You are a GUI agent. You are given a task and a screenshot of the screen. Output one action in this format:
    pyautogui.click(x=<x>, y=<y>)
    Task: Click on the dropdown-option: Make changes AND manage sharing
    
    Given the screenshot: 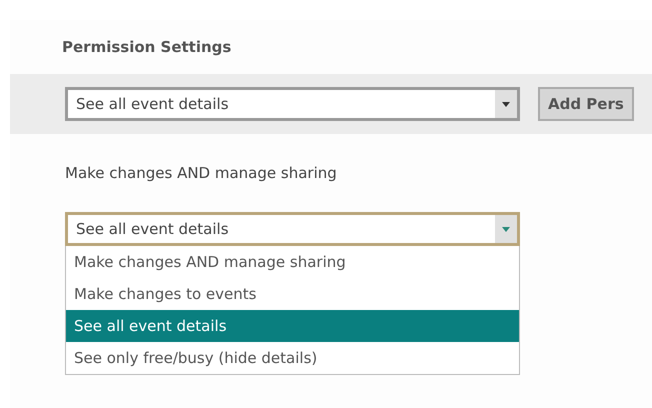 What is the action you would take?
    pyautogui.click(x=292, y=262)
    